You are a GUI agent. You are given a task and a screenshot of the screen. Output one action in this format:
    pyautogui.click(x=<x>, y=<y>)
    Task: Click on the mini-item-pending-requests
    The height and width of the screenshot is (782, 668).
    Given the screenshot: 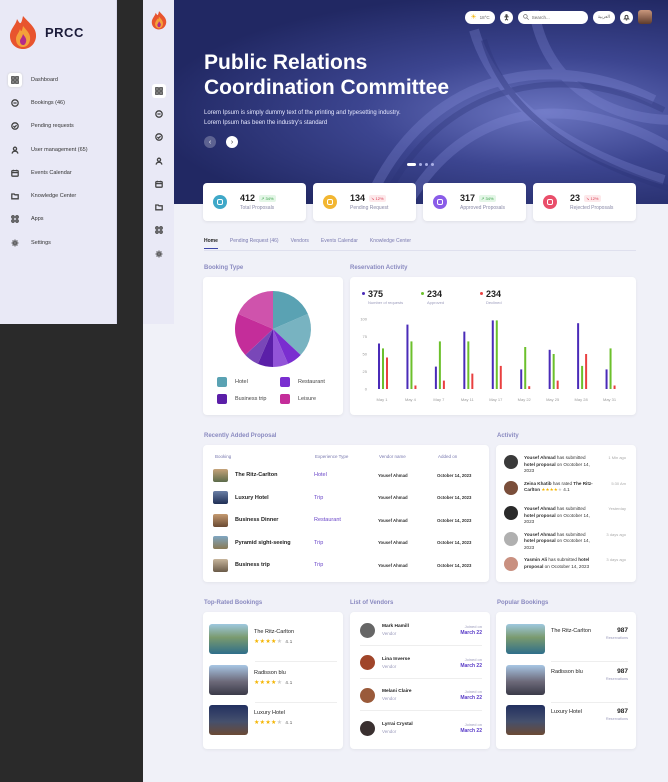 What is the action you would take?
    pyautogui.click(x=158, y=137)
    